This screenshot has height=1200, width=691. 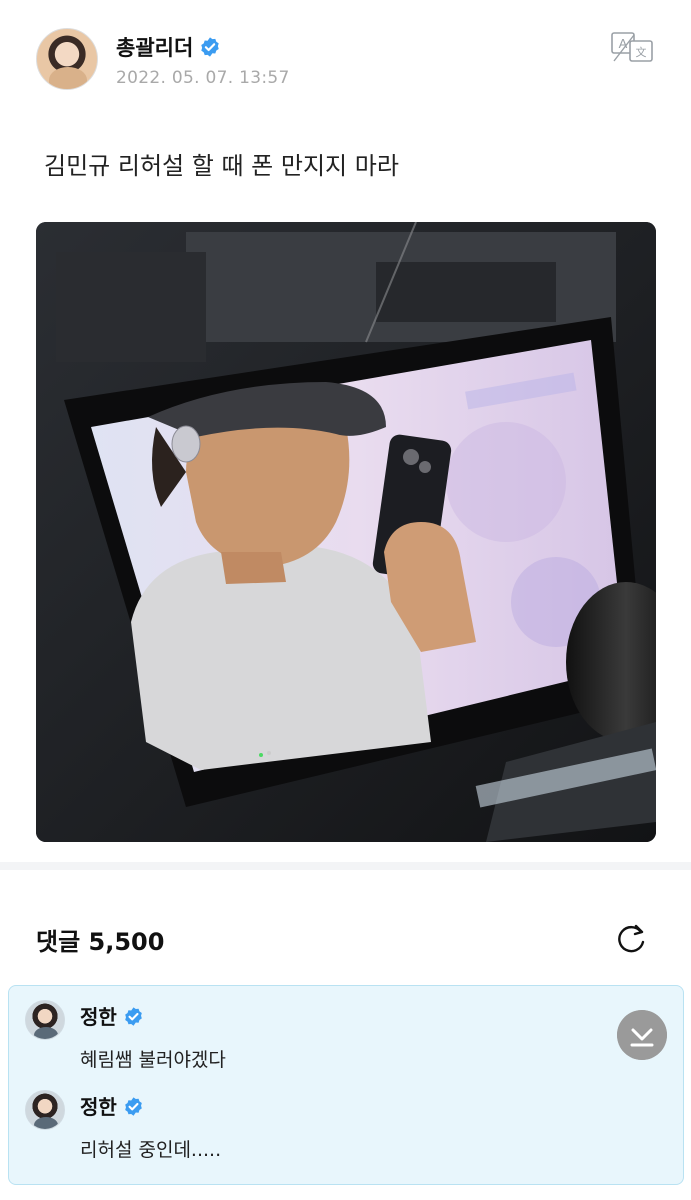 What do you see at coordinates (305, 1040) in the screenshot?
I see `comment-item: 정한 혜림쌤 불러야겠다` at bounding box center [305, 1040].